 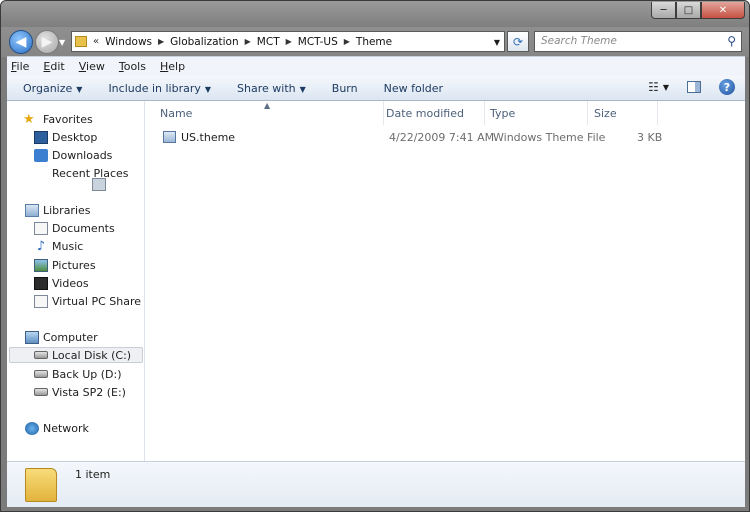 I want to click on sidebar-item-favorites: ★ Favorites, so click(x=58, y=119).